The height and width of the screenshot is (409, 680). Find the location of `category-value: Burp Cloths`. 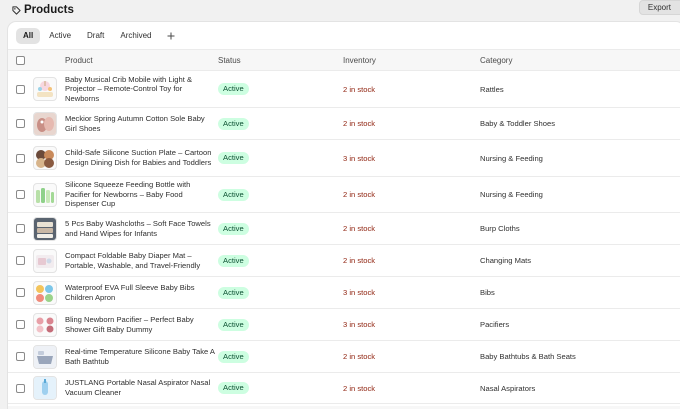

category-value: Burp Cloths is located at coordinates (500, 228).